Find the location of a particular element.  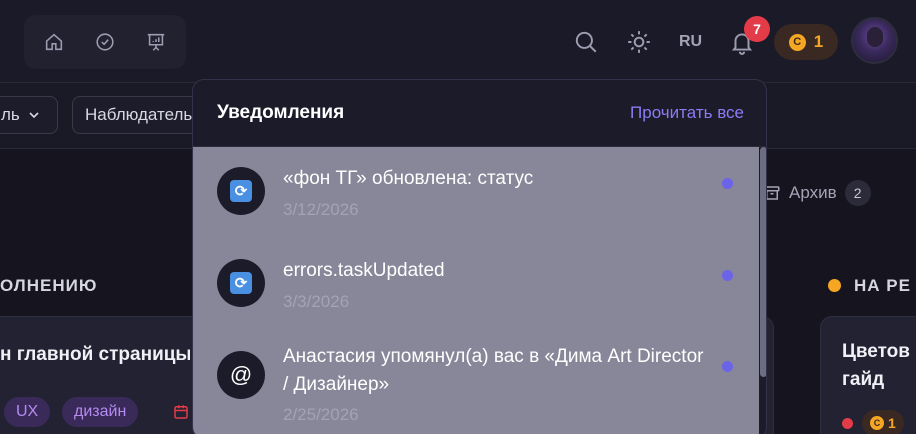

task-card-right-title-line2: гайд is located at coordinates (863, 379).